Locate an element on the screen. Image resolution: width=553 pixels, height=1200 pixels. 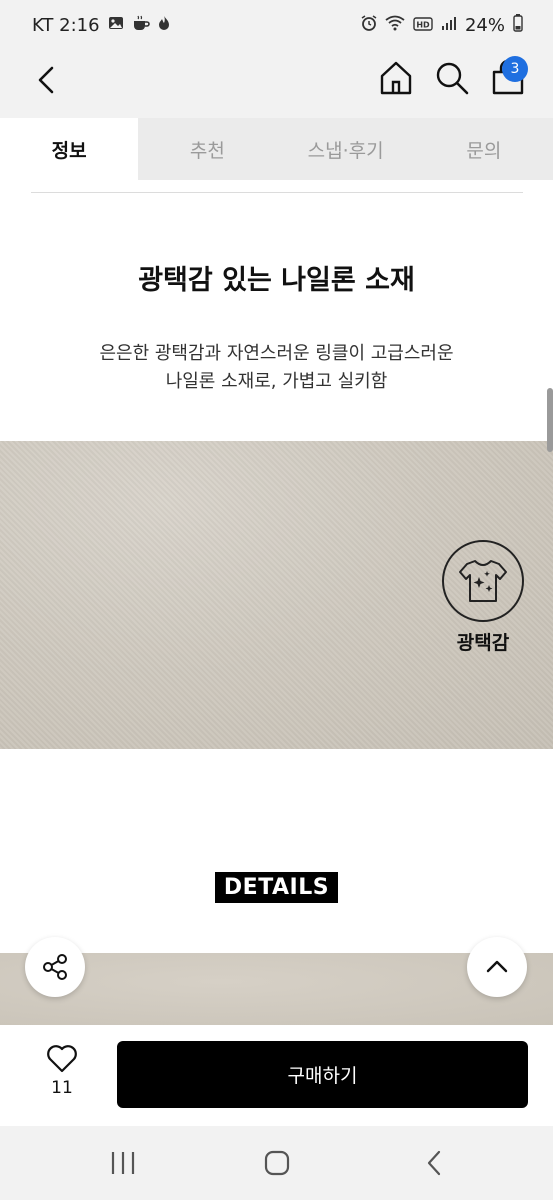
back-arrow-icon is located at coordinates (46, 80).